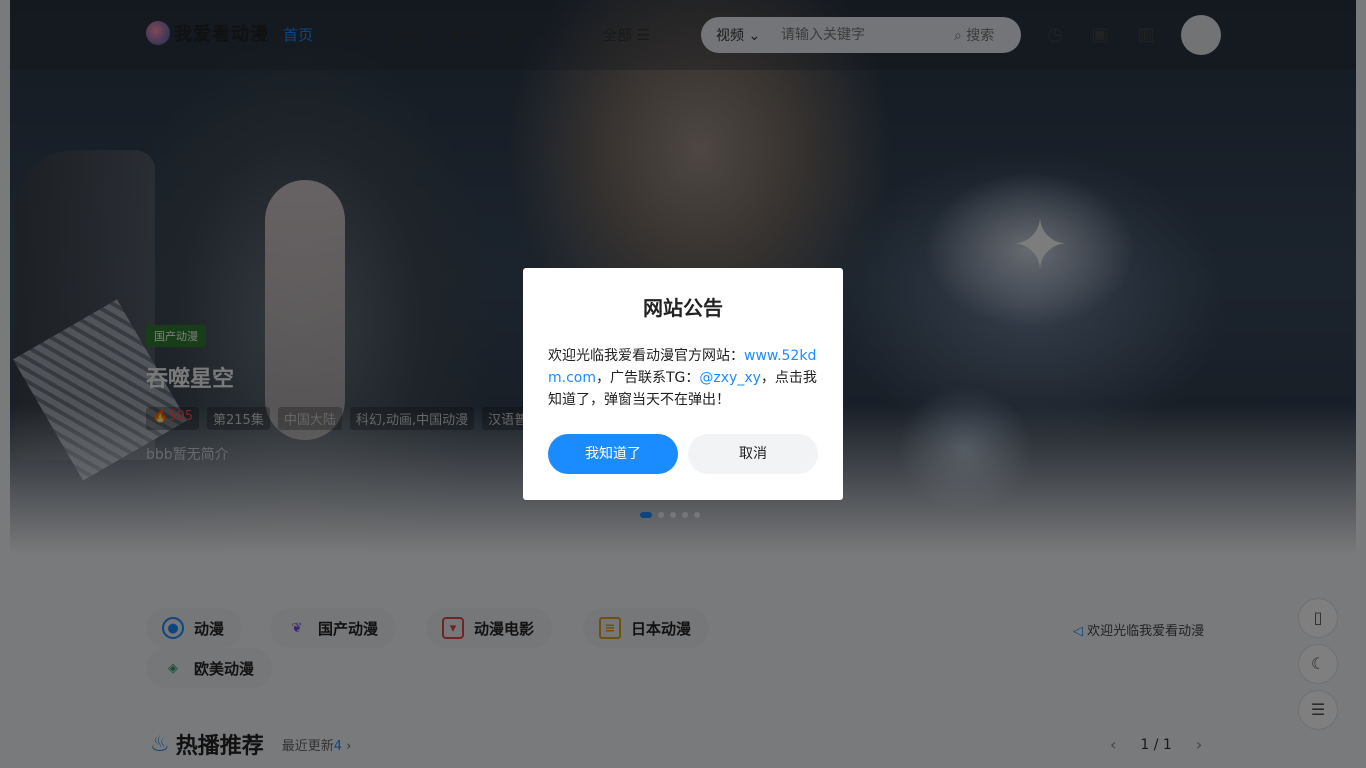 The height and width of the screenshot is (768, 1366). Describe the element at coordinates (613, 454) in the screenshot. I see `acknowledge-button: 我知道了` at that location.